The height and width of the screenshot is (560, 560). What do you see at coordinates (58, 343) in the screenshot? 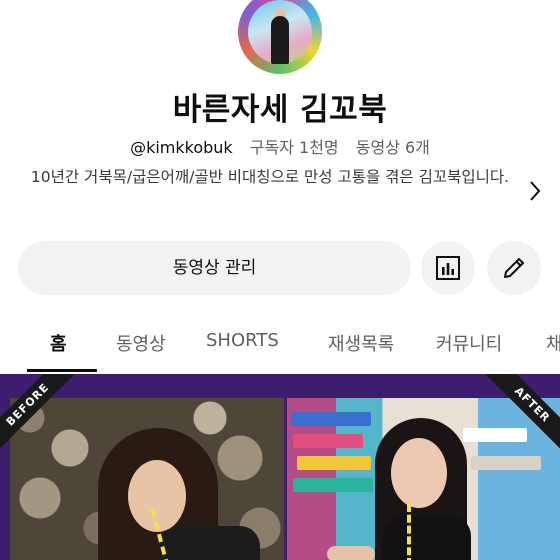
I see `tab-home: 홈` at bounding box center [58, 343].